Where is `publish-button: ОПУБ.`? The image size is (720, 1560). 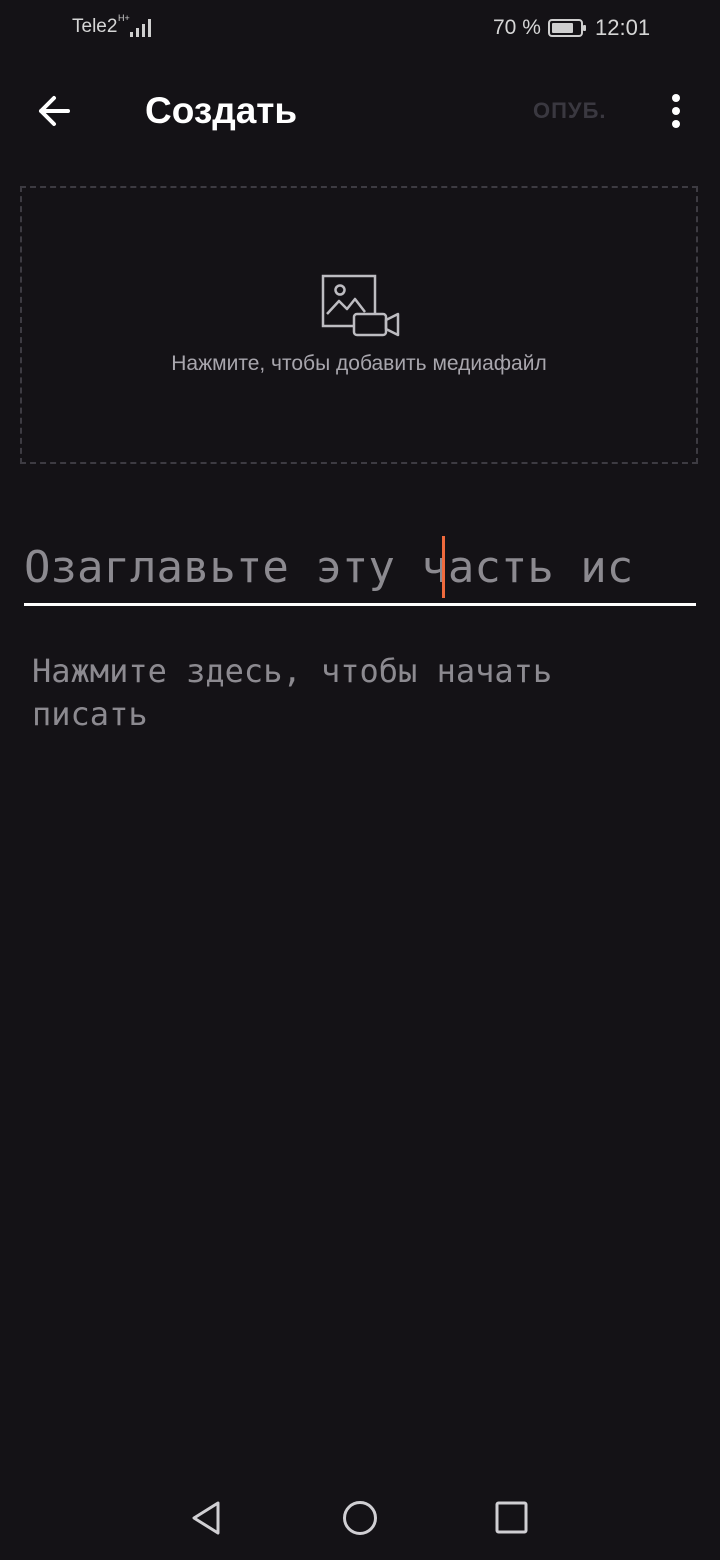 publish-button: ОПУБ. is located at coordinates (570, 111).